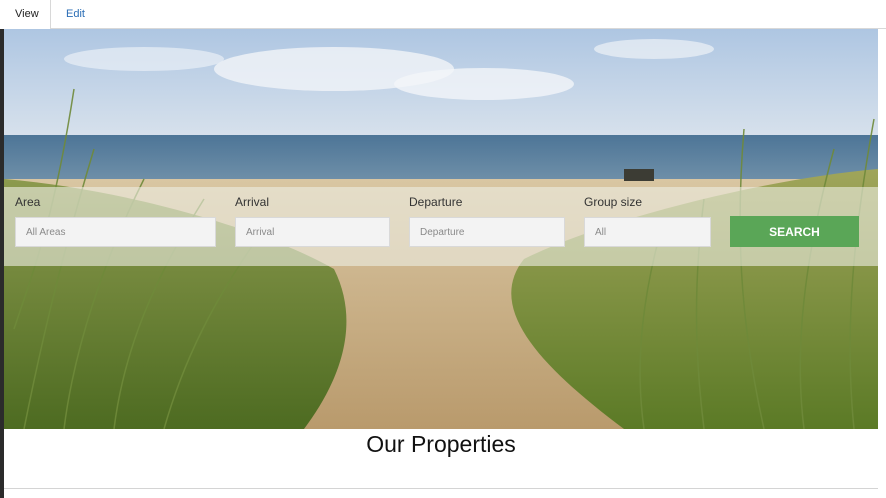 The width and height of the screenshot is (886, 498). I want to click on area-select, so click(115, 232).